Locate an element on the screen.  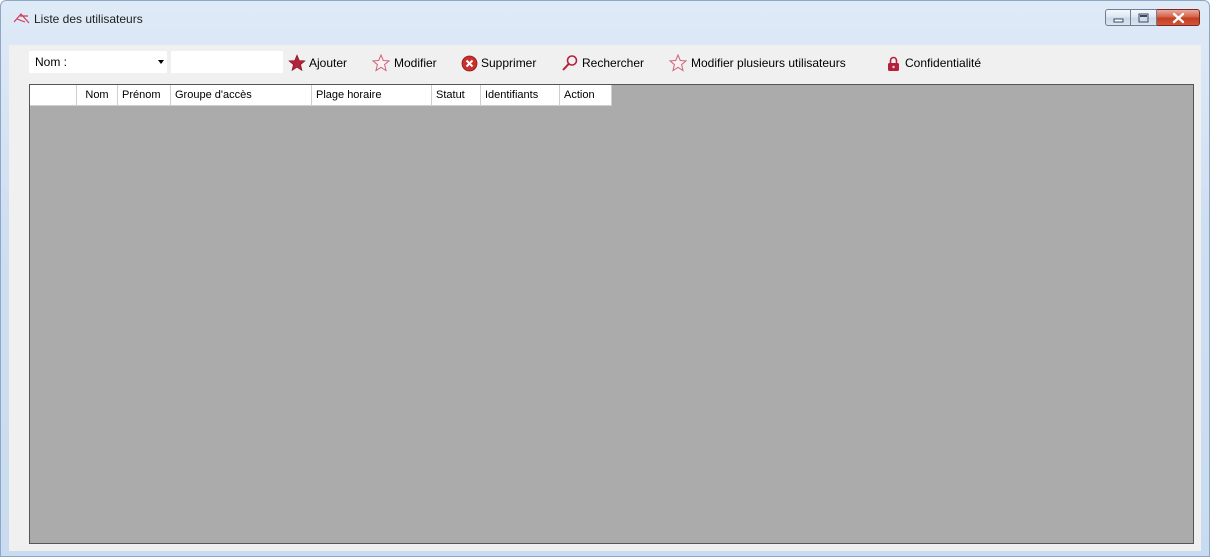
delete-button: Supprimer is located at coordinates (498, 63).